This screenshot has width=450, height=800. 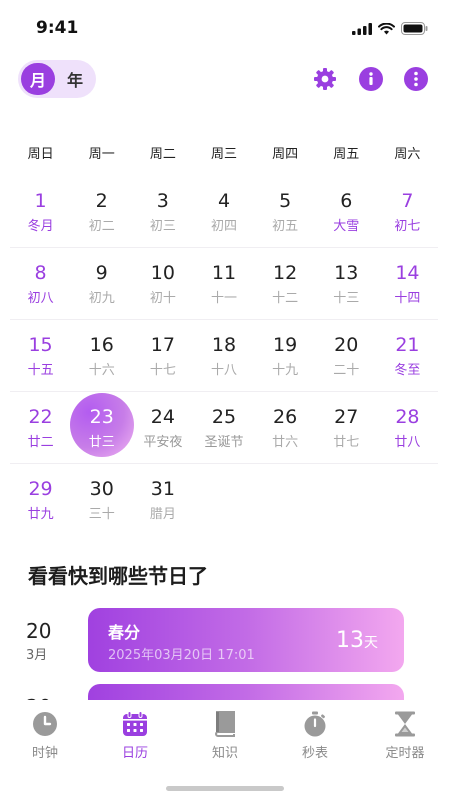 I want to click on weekday-label: 周二, so click(x=162, y=154).